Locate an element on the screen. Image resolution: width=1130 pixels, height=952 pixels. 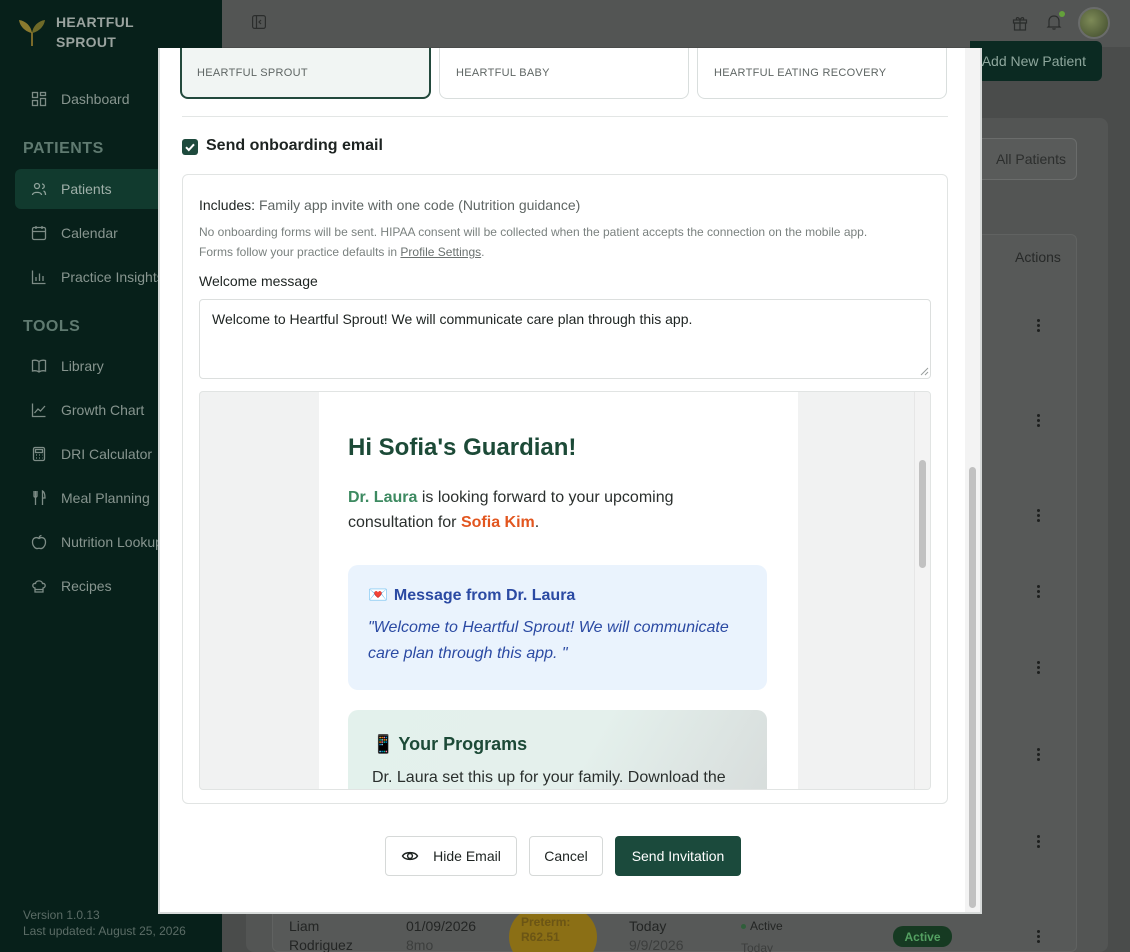
last-updated-text: Last updated: August 25, 2026 is located at coordinates (104, 931).